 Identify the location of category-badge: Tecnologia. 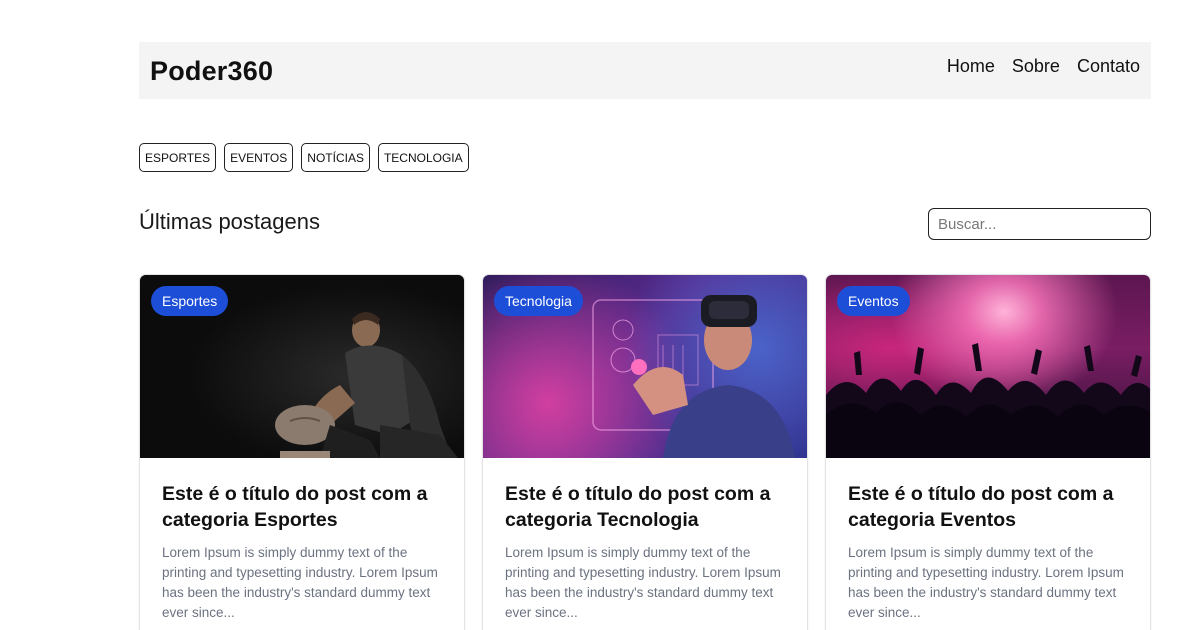
(538, 301).